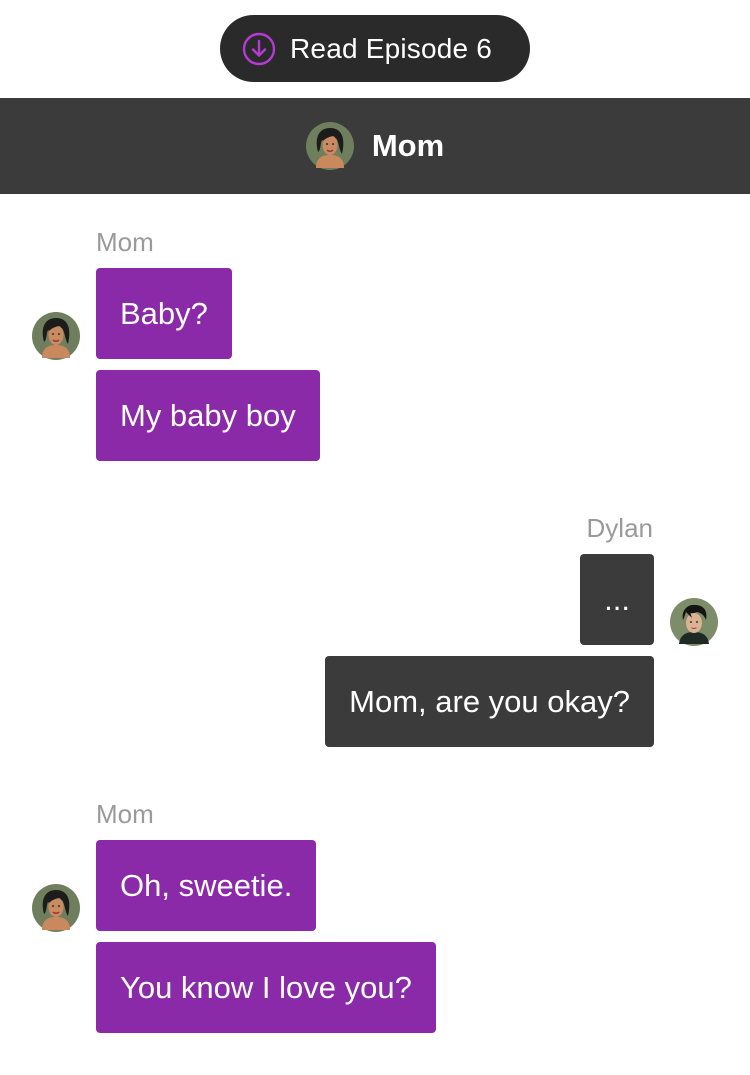 The height and width of the screenshot is (1075, 750). Describe the element at coordinates (266, 987) in the screenshot. I see `message-bubble: You know I love you?` at that location.